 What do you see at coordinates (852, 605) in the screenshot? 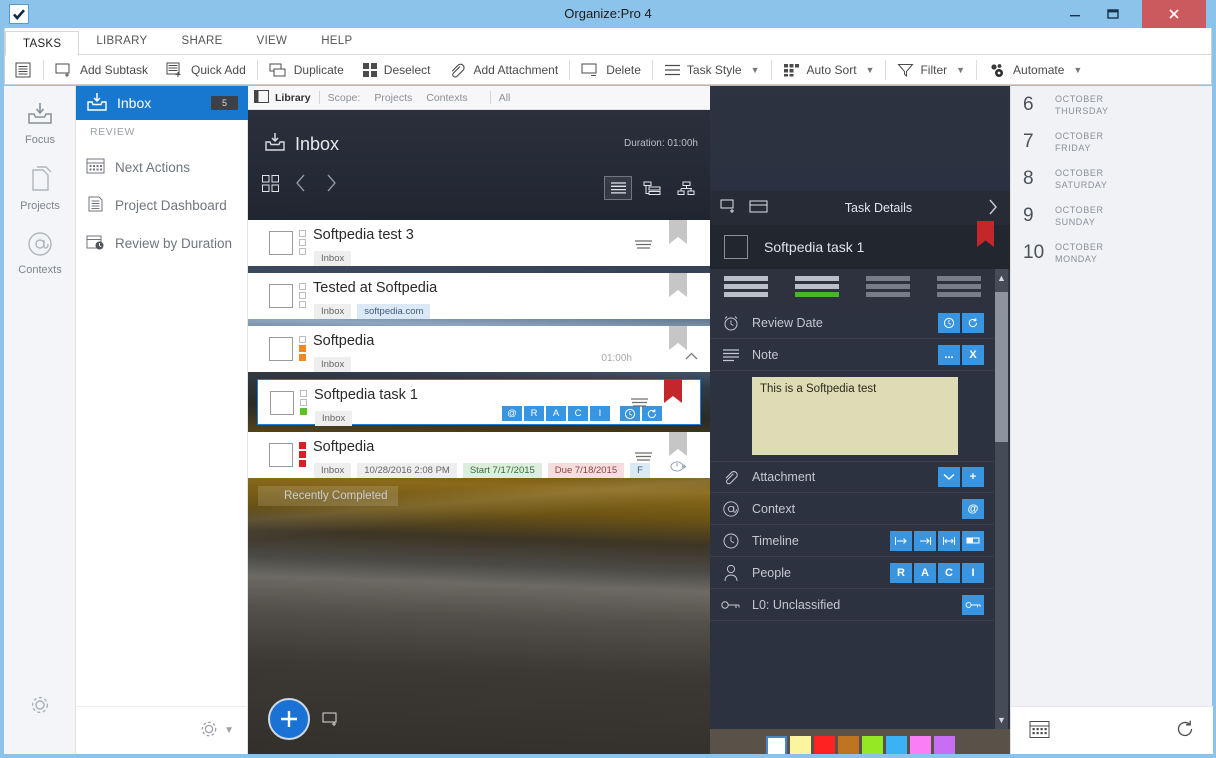
I see `row-classification: L0: Unclassified` at bounding box center [852, 605].